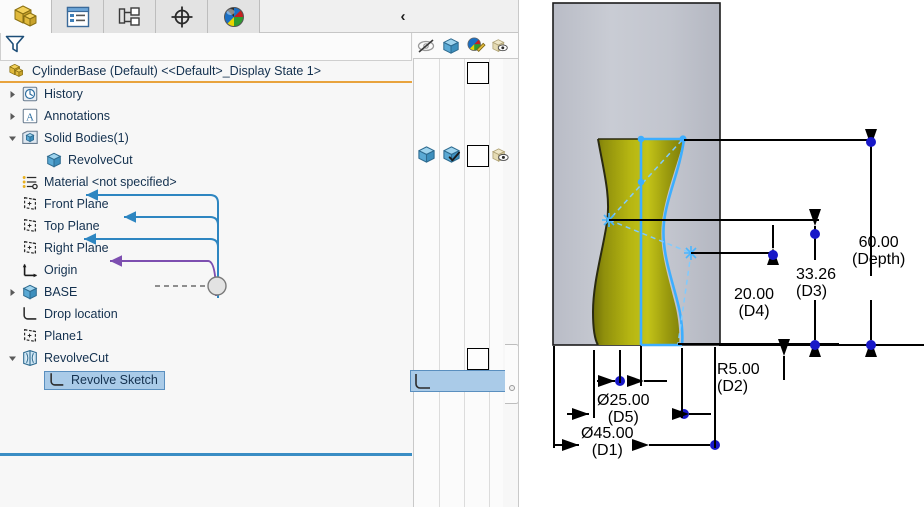 This screenshot has width=924, height=507. Describe the element at coordinates (76, 358) in the screenshot. I see `tree-item-label: RevolveCut` at that location.